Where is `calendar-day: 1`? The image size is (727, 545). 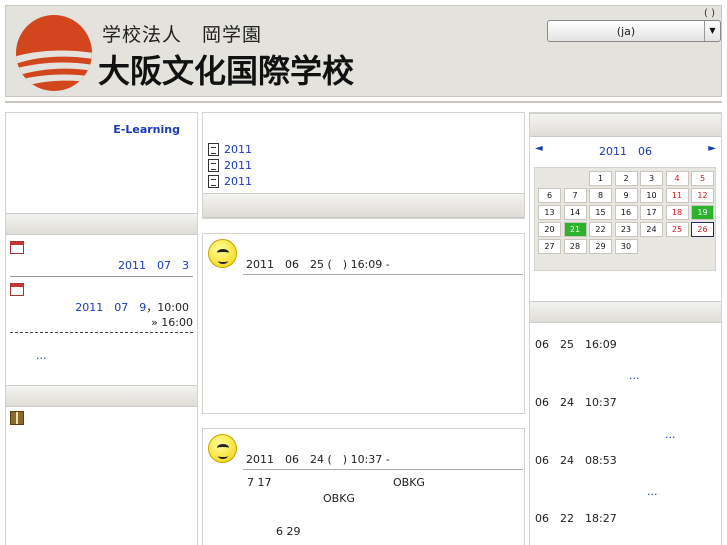
calendar-day: 1 is located at coordinates (600, 178).